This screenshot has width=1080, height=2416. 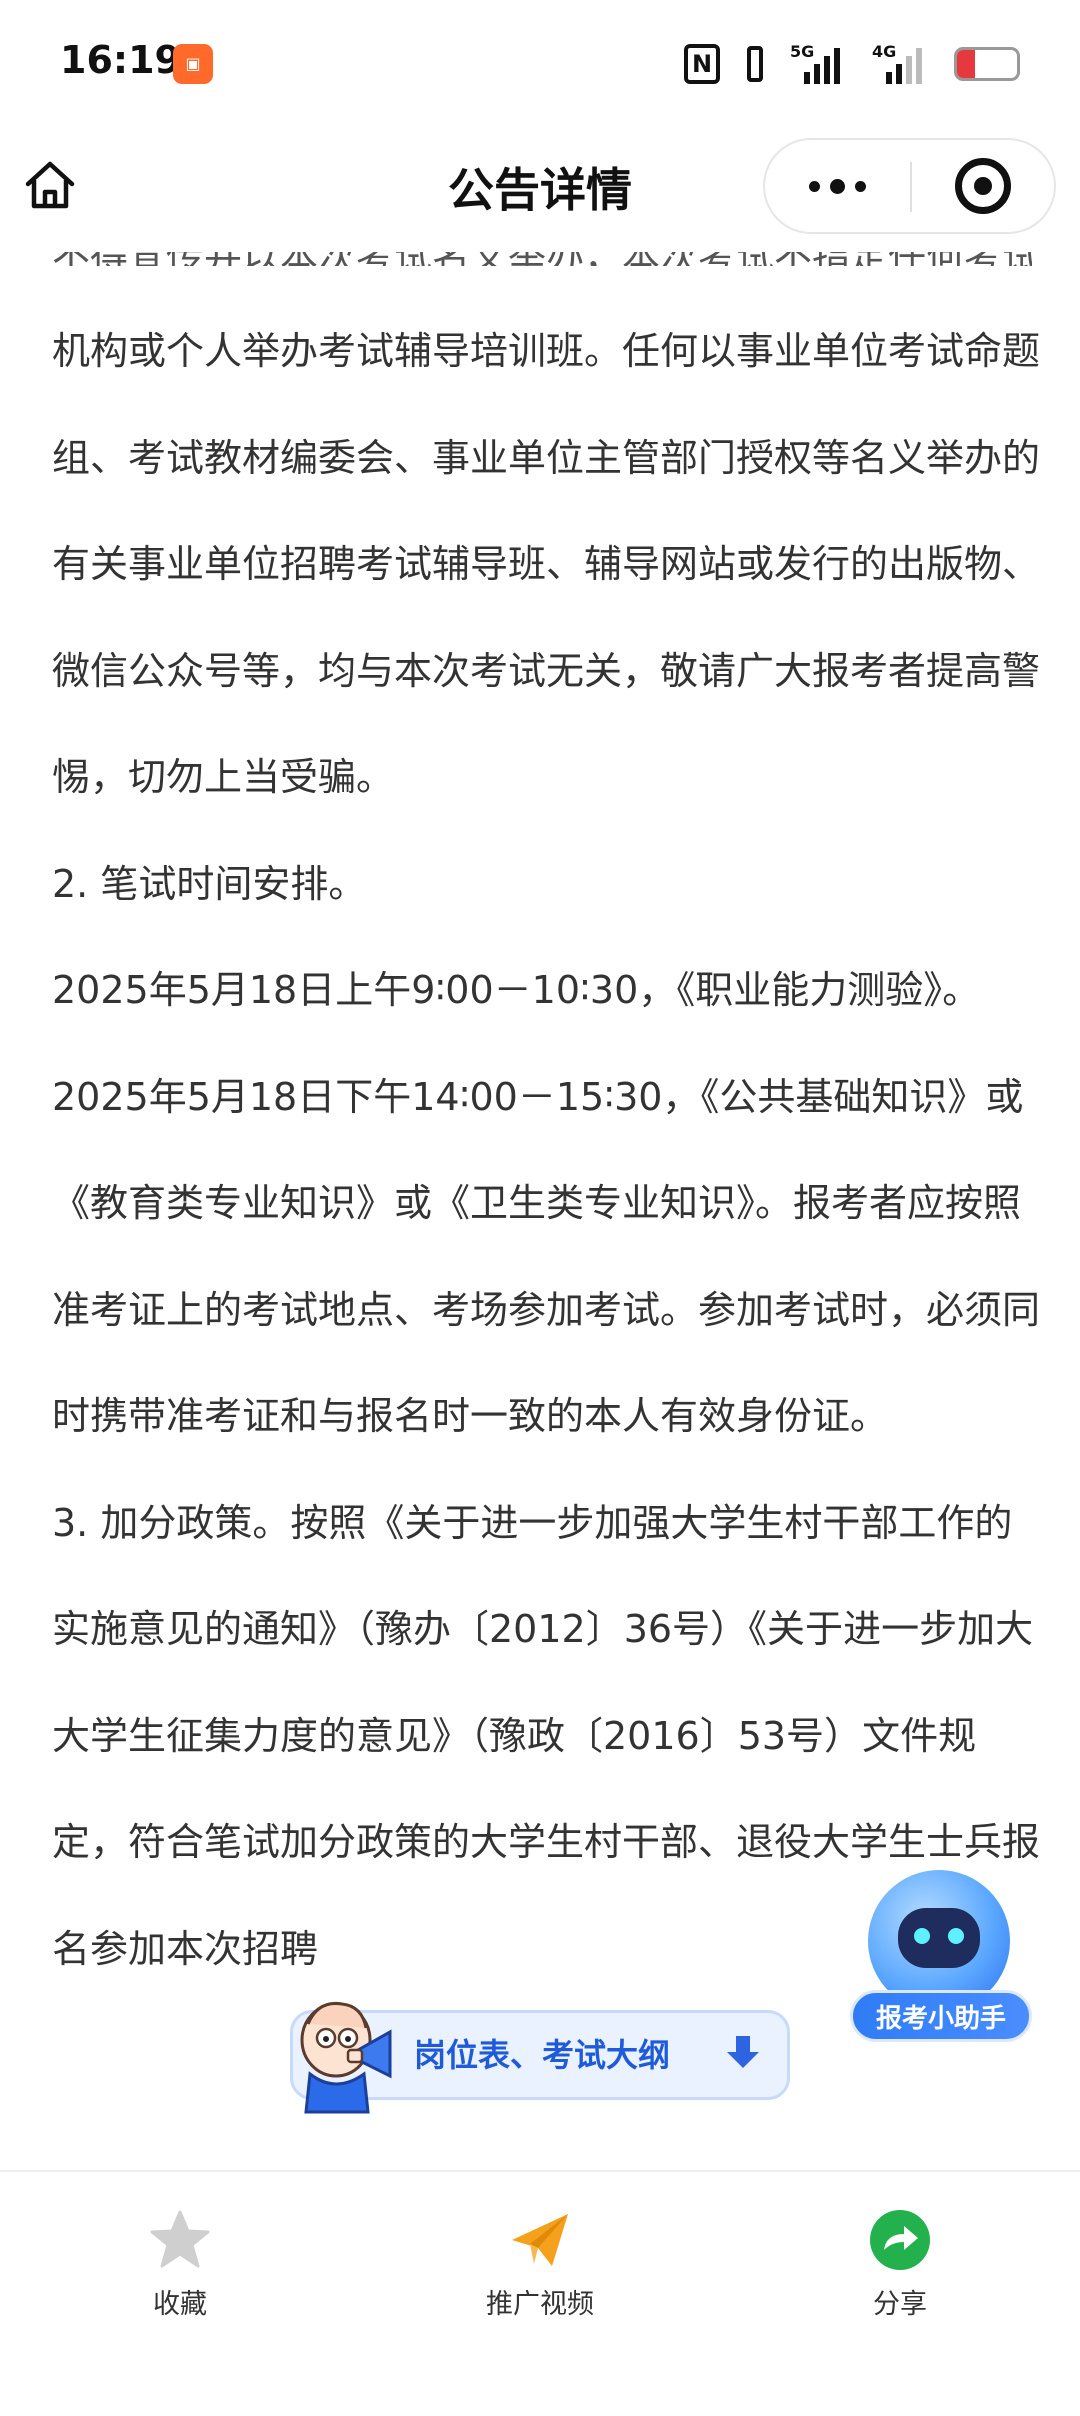 I want to click on content-fade, so click(x=540, y=2140).